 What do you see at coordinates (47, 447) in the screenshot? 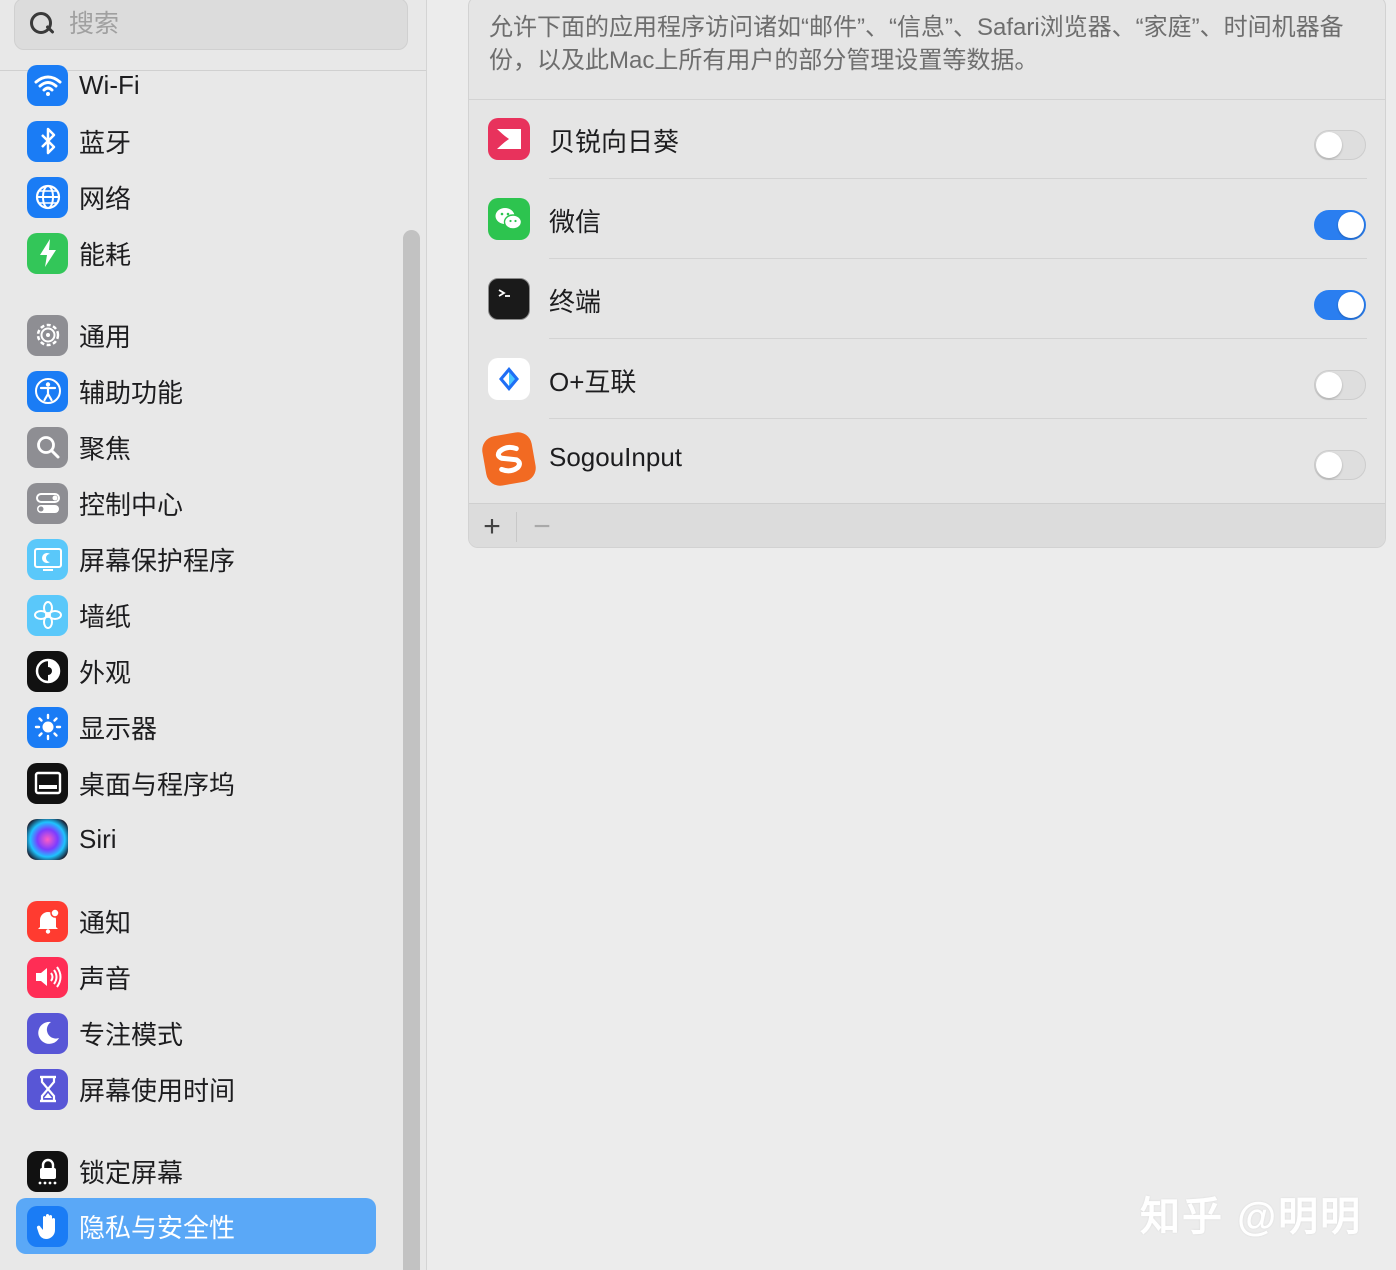
I see `magnifier-icon` at bounding box center [47, 447].